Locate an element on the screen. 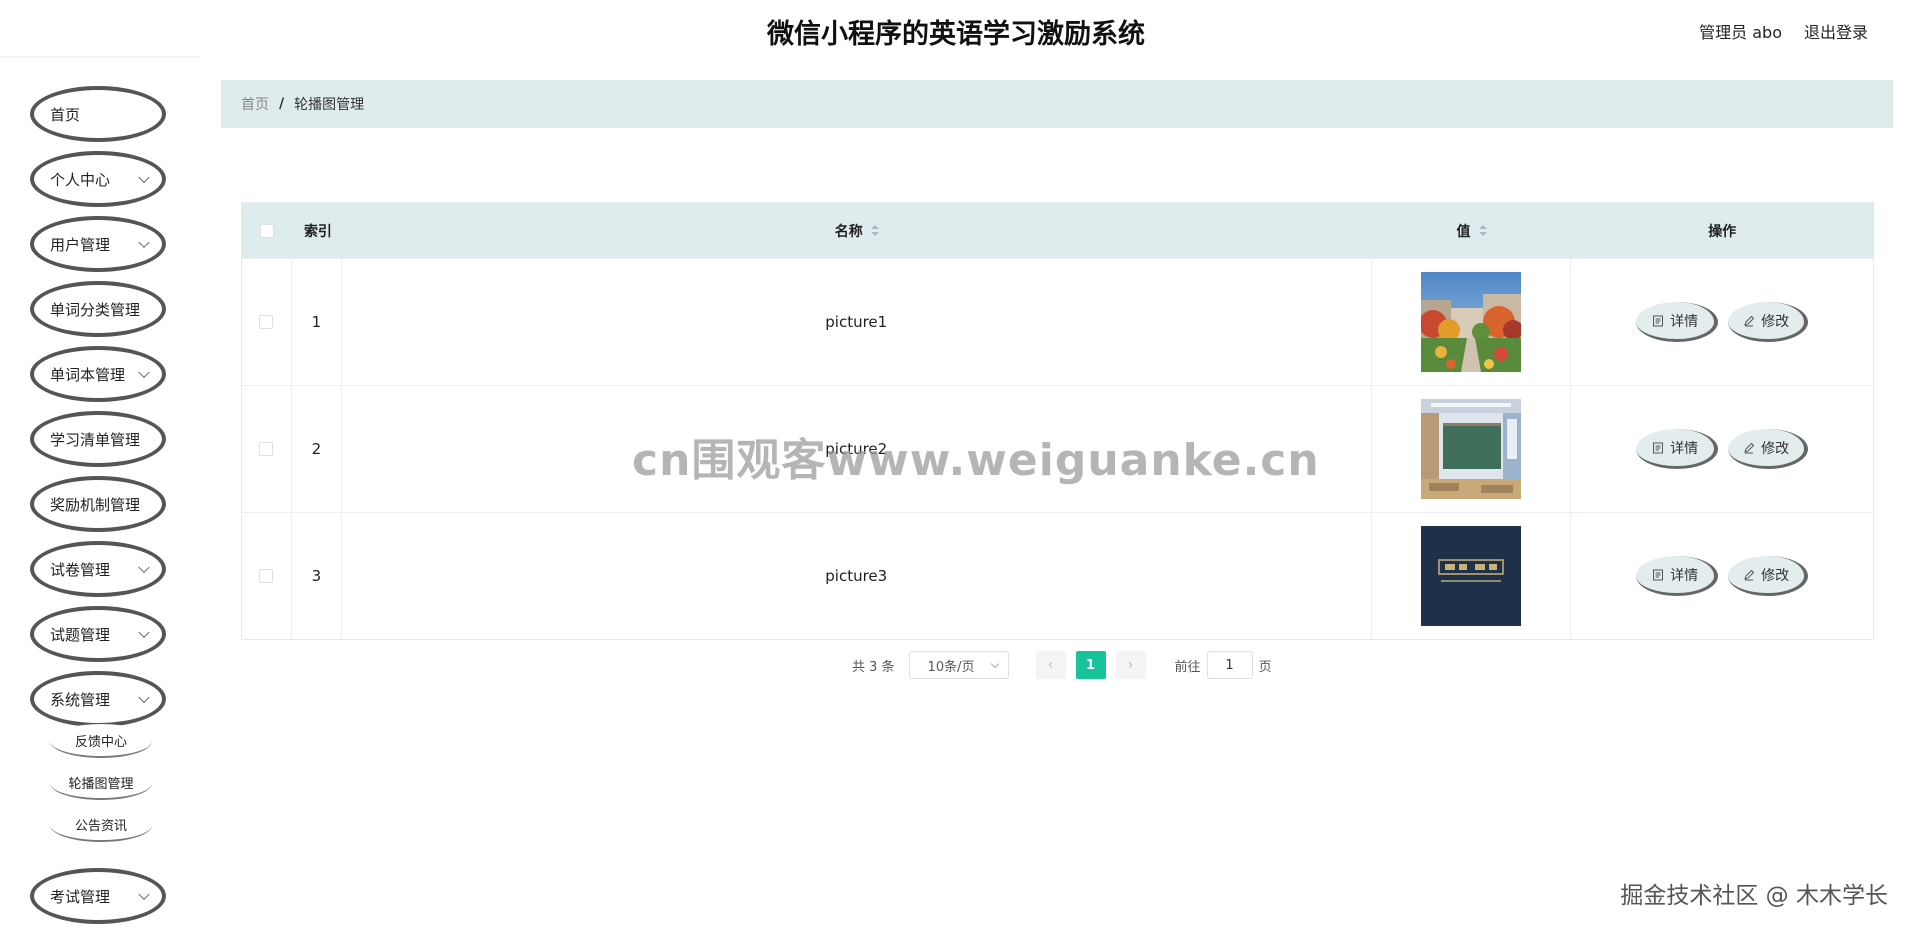  goto-suffix: 页 is located at coordinates (1265, 667).